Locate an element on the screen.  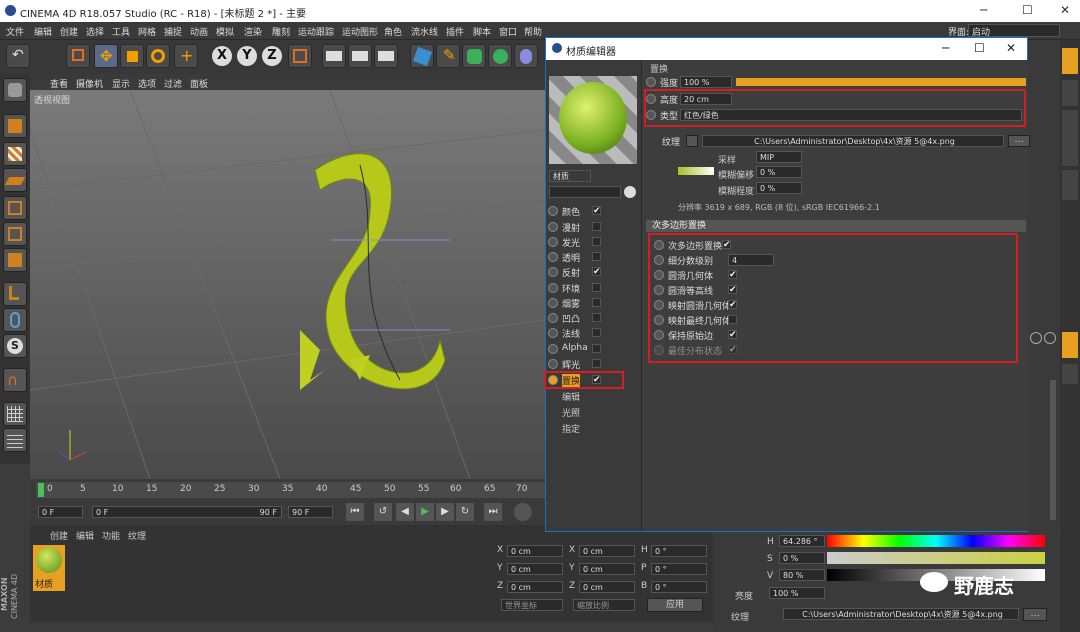
channel-normal: 法线 is located at coordinates (593, 333).